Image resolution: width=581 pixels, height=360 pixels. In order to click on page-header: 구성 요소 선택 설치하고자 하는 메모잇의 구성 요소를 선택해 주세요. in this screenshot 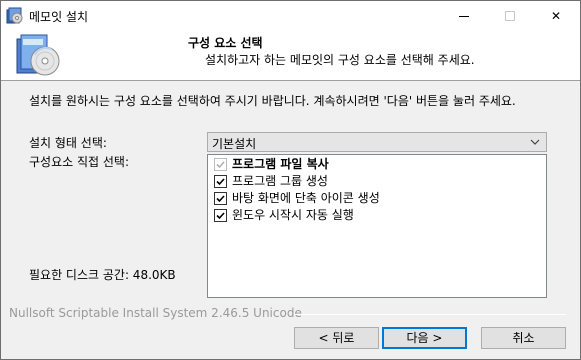, I will do `click(290, 56)`.